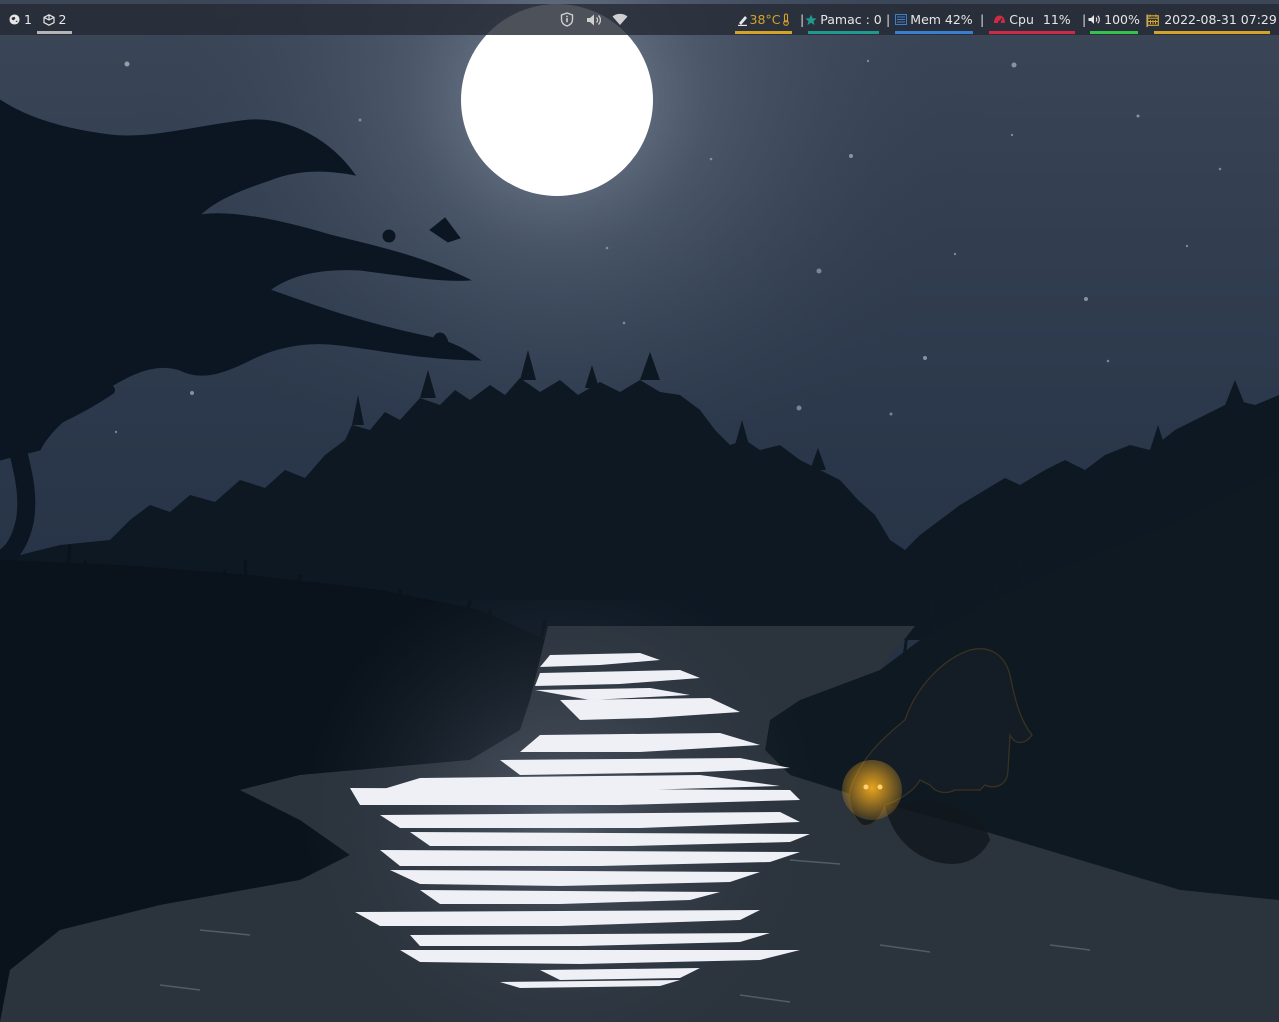  I want to click on shield-icon, so click(567, 19).